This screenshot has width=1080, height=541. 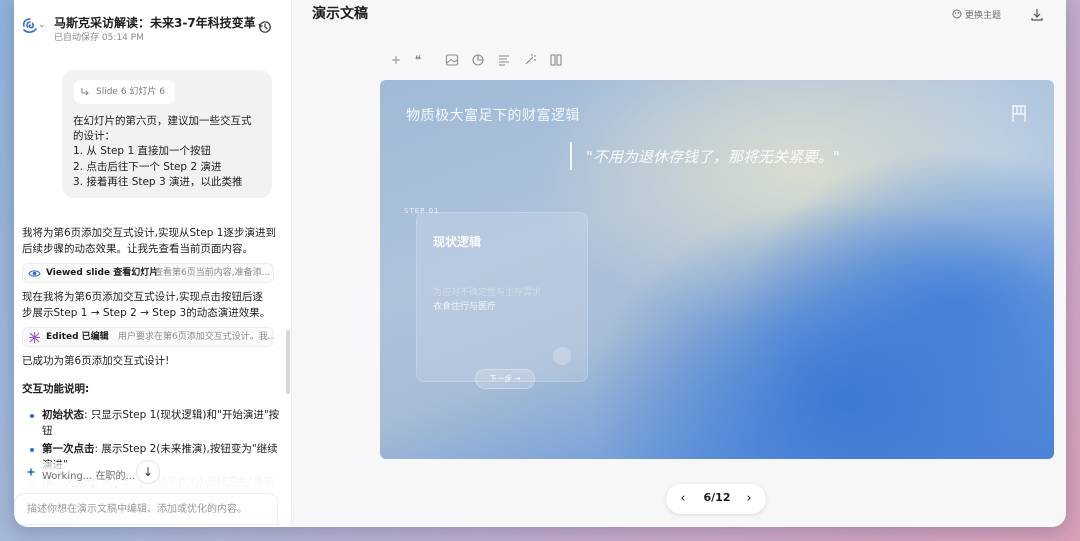 What do you see at coordinates (1037, 15) in the screenshot?
I see `download-icon` at bounding box center [1037, 15].